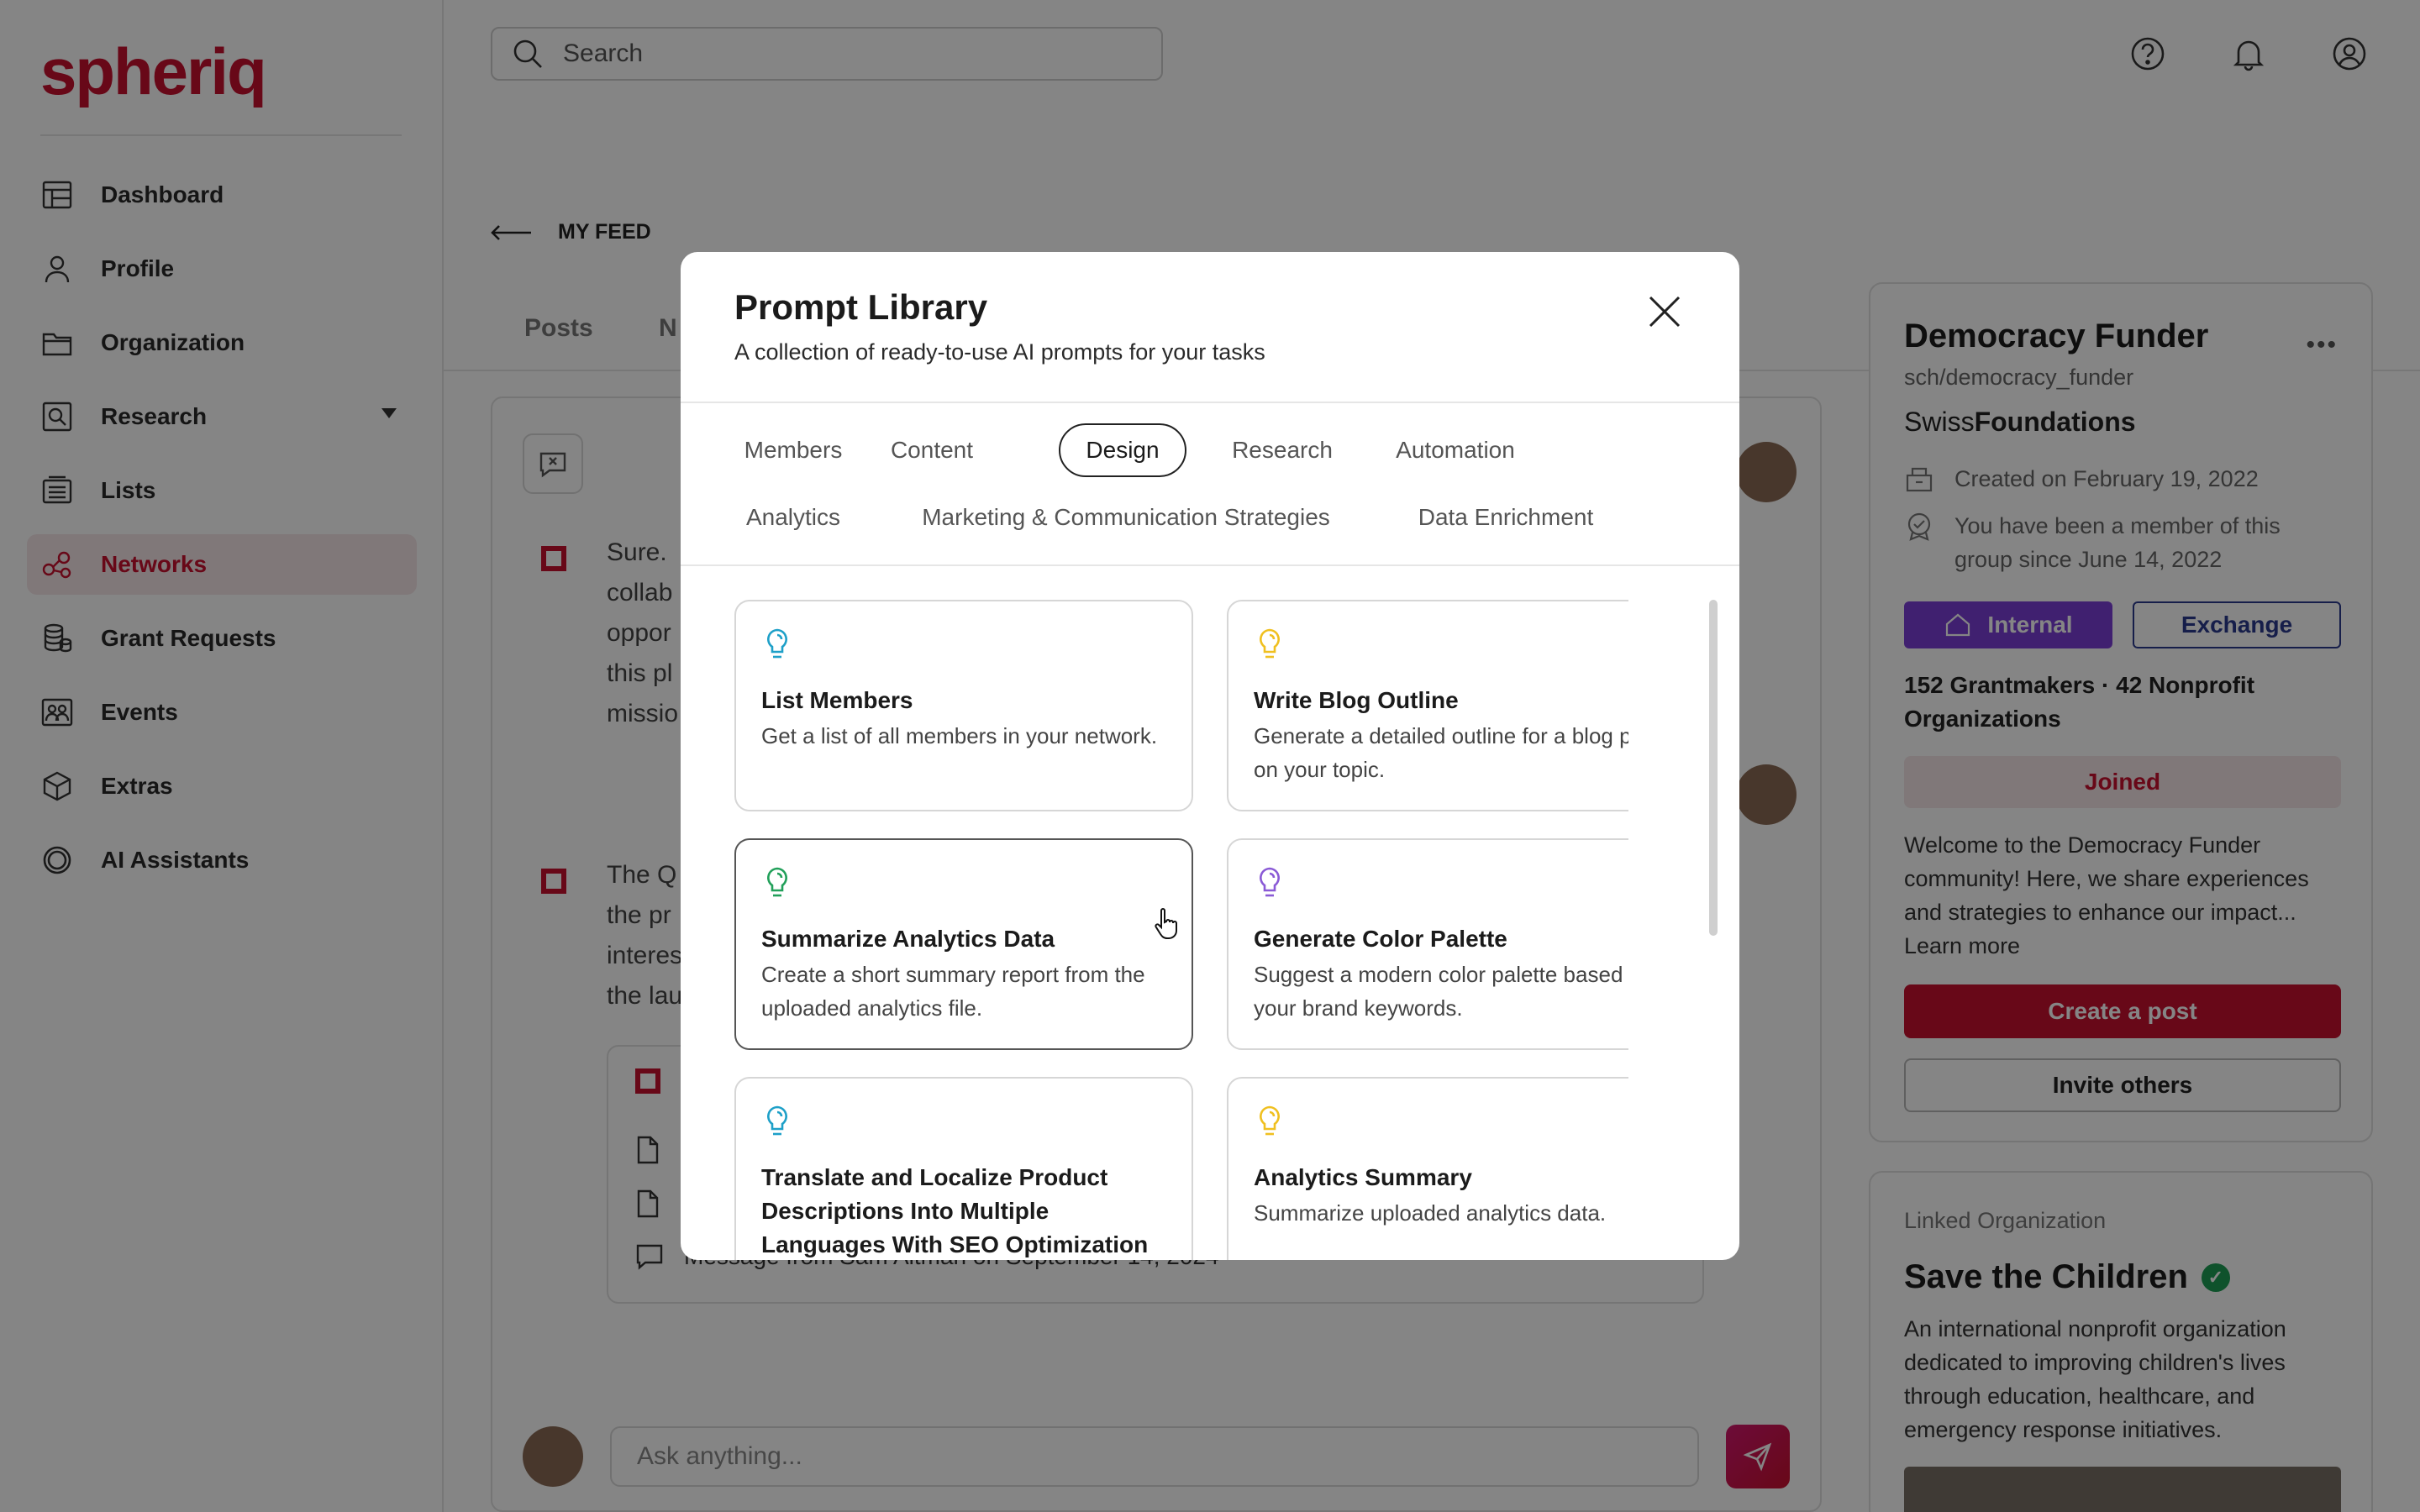 The image size is (2420, 1512). I want to click on hand-cursor-icon, so click(1166, 923).